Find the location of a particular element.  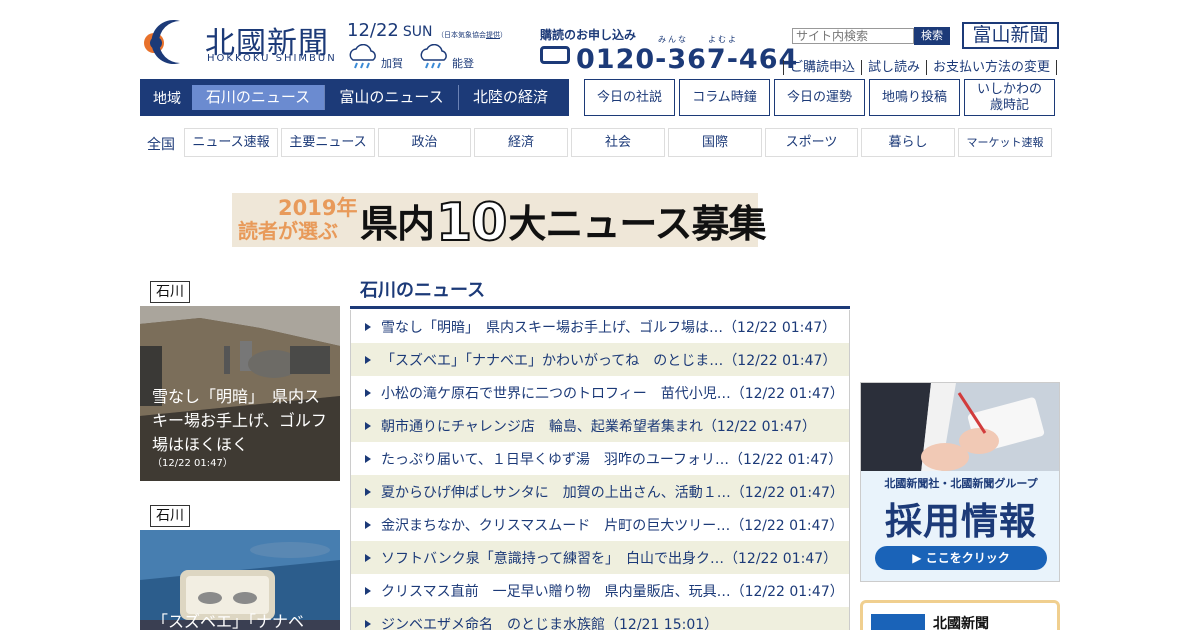

news-item: ソフトバンク泉「意識持って練習を」 白山で出身ク… （12/22 01:47） is located at coordinates (600, 557).